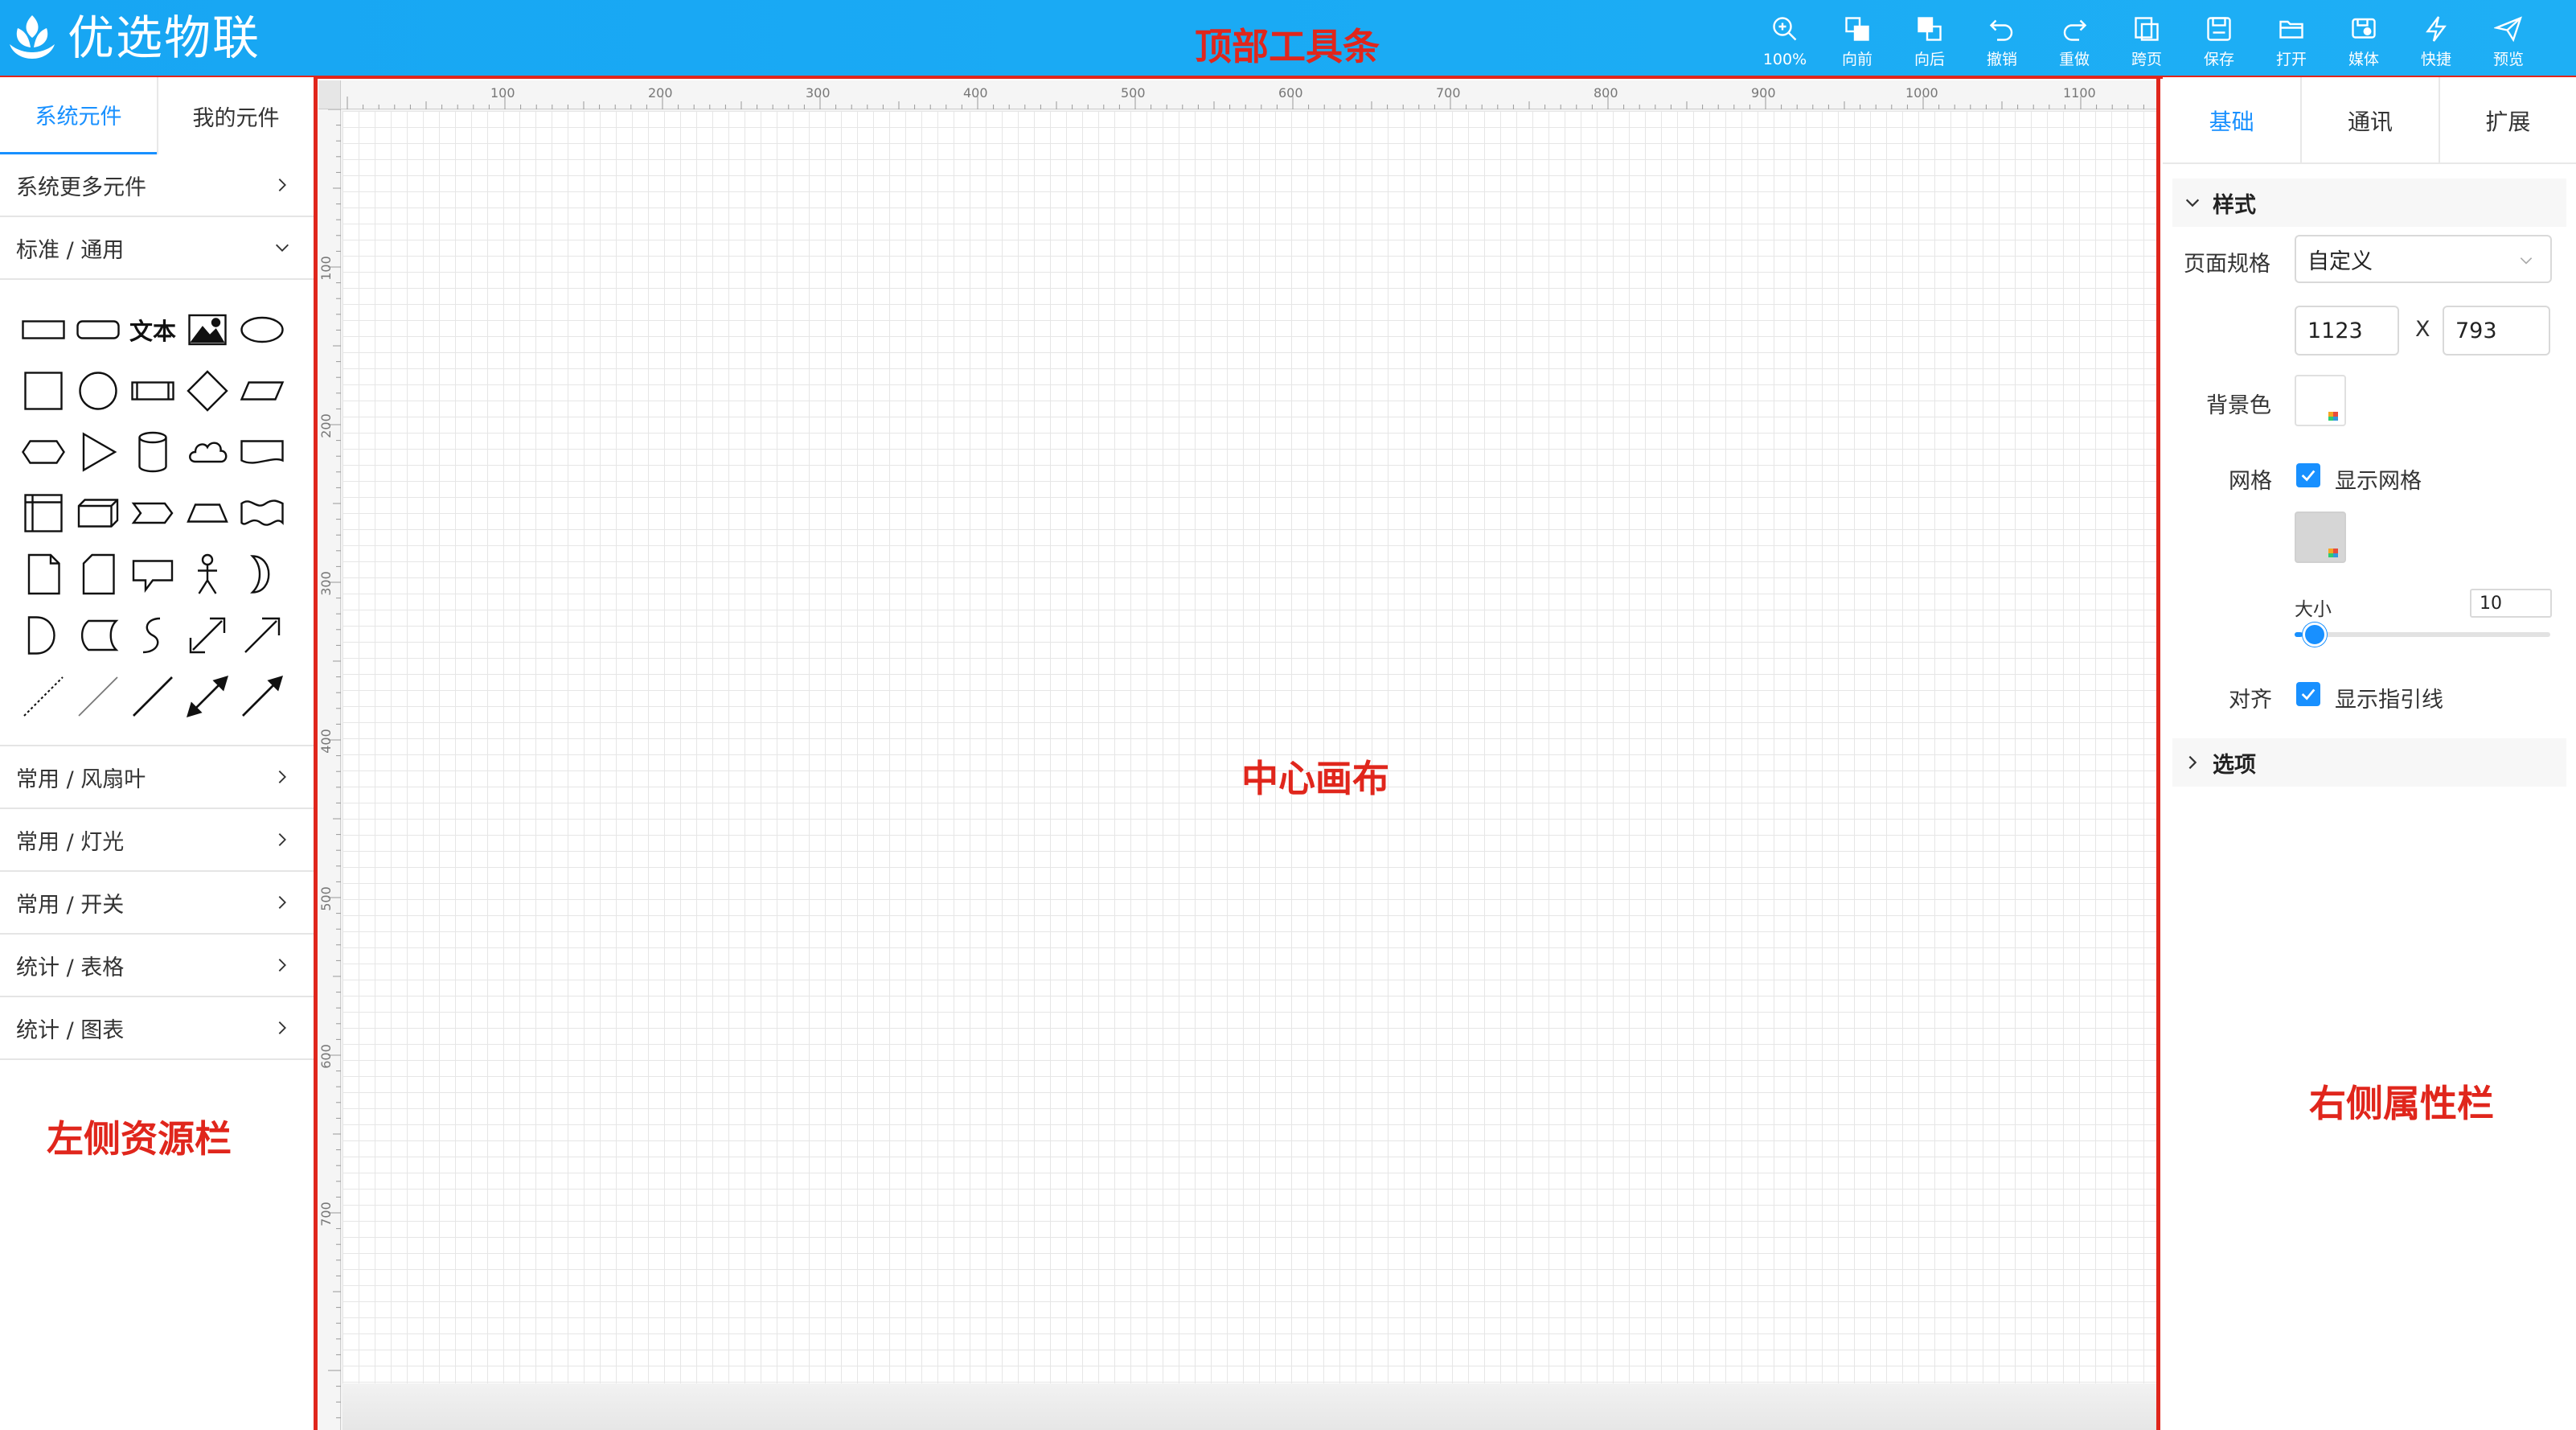  What do you see at coordinates (2146, 43) in the screenshot?
I see `cross-page-button: 跨页` at bounding box center [2146, 43].